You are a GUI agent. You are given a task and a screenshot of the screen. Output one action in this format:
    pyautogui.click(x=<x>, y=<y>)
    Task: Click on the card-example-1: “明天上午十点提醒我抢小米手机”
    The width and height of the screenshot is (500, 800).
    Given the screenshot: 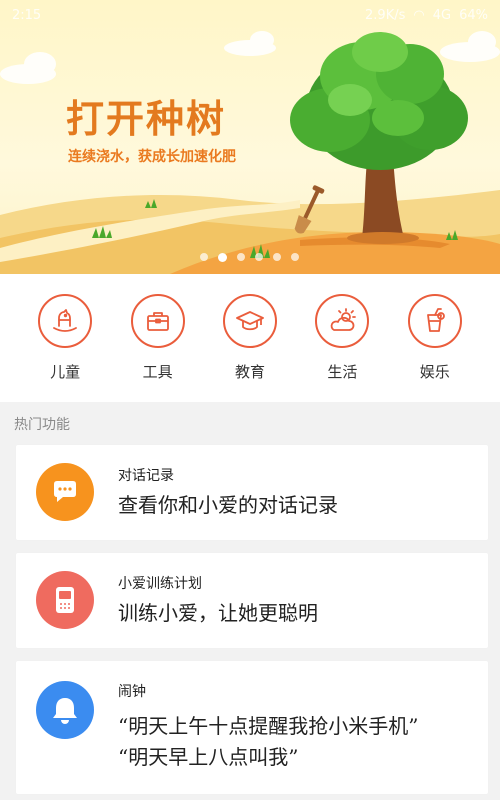 What is the action you would take?
    pyautogui.click(x=268, y=726)
    